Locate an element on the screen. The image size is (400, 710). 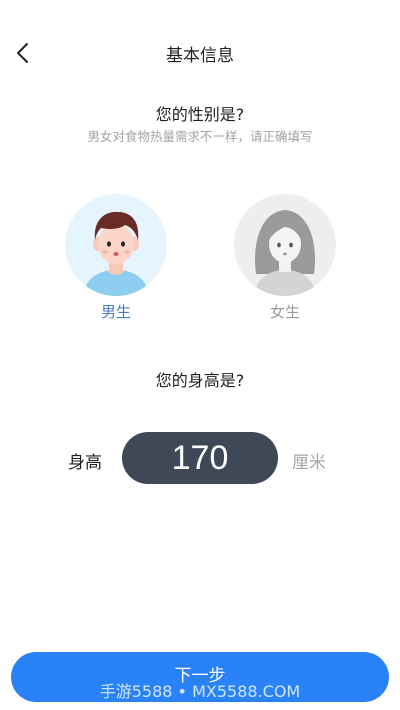
gender-option-male: 男生 is located at coordinates (116, 261).